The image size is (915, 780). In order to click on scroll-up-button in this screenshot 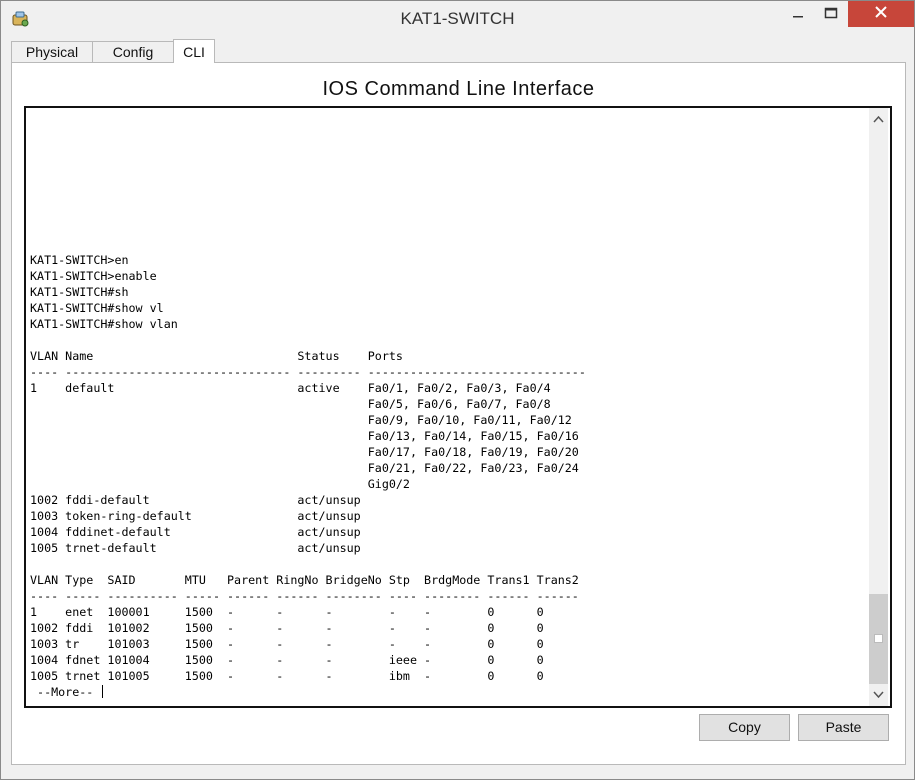, I will do `click(878, 119)`.